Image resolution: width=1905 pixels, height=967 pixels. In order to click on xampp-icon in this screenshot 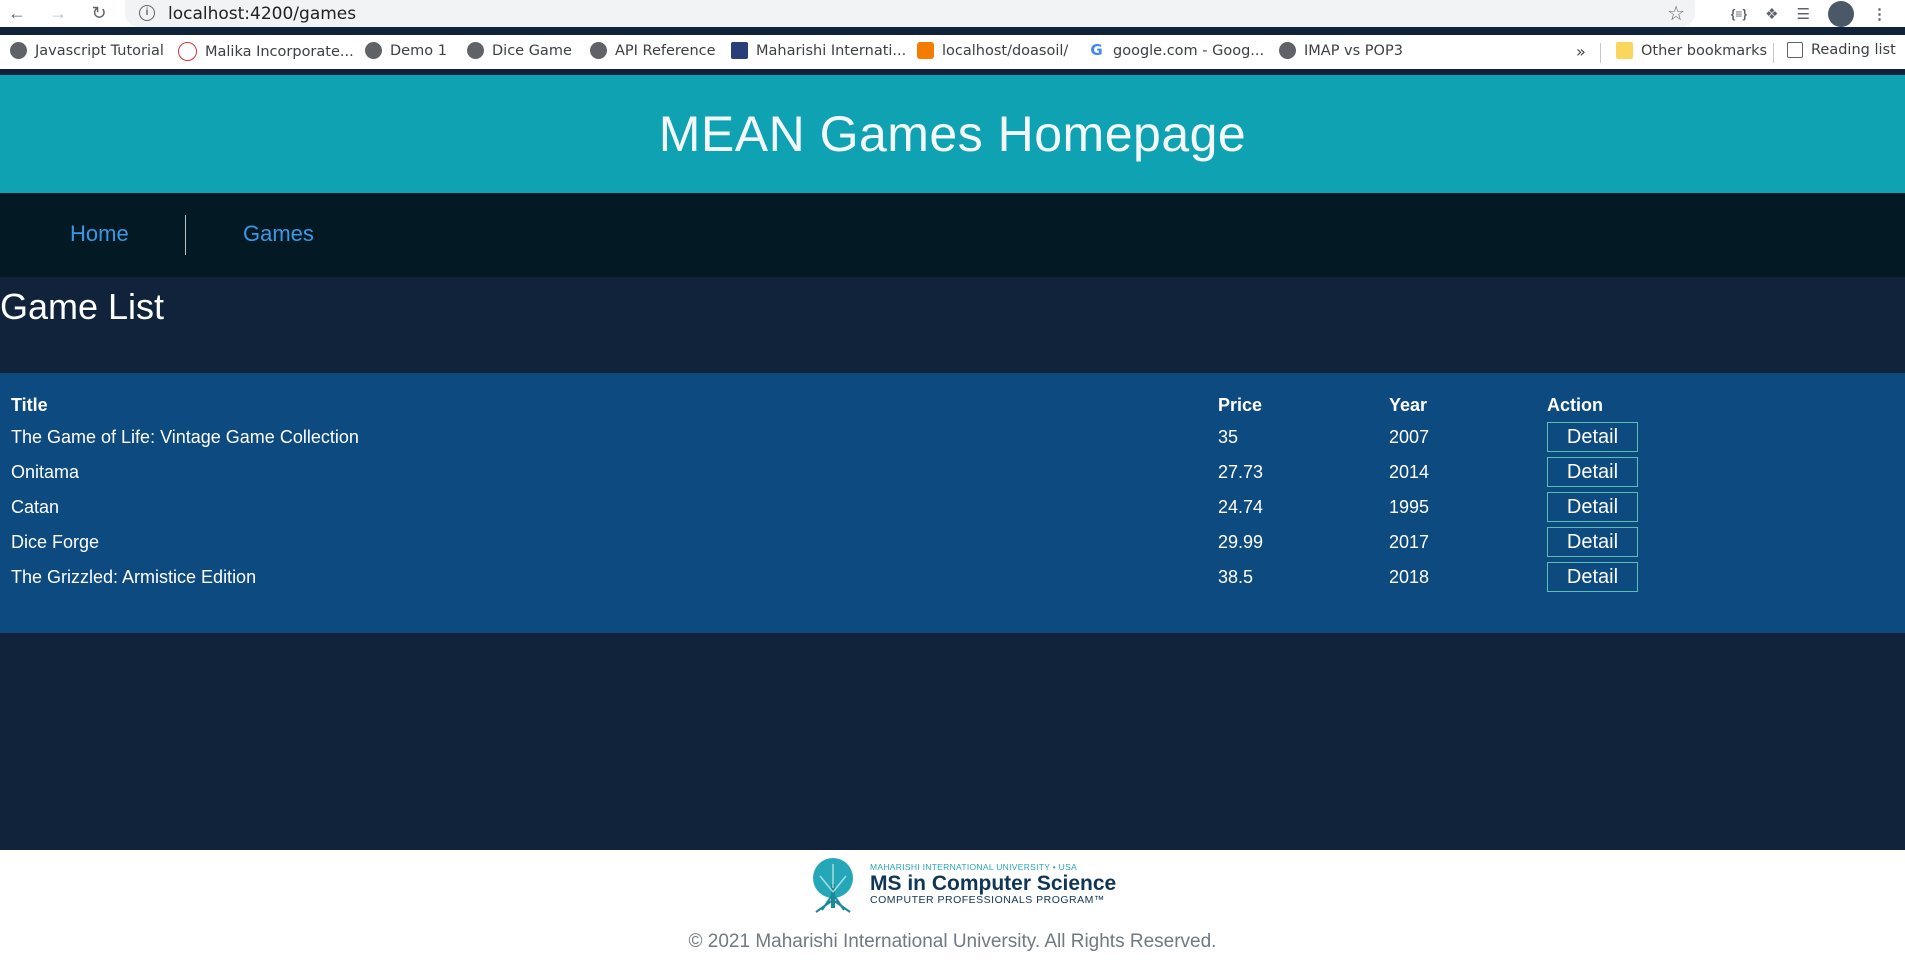, I will do `click(925, 50)`.